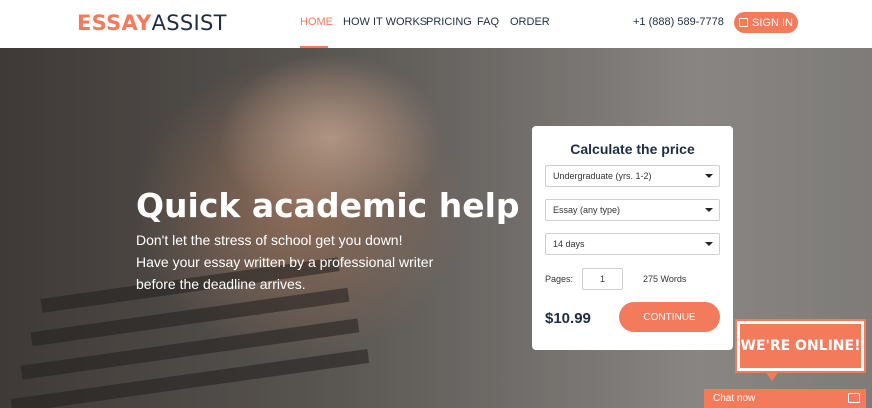 The image size is (872, 408). What do you see at coordinates (559, 279) in the screenshot?
I see `pages-label: Pages:` at bounding box center [559, 279].